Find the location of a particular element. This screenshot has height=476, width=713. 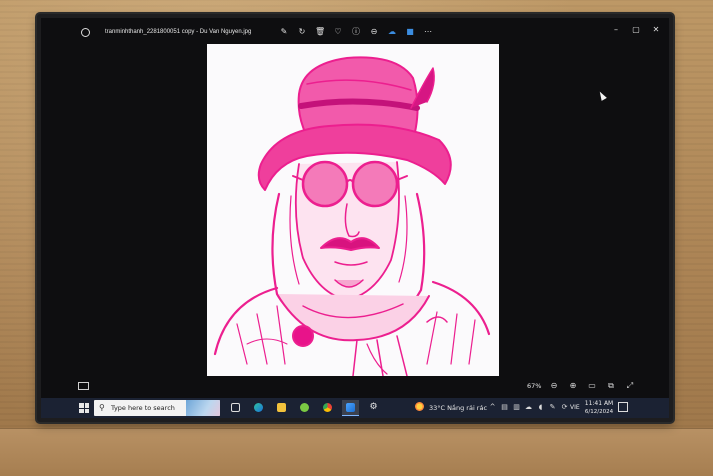

zoom-in-icon: ⊕ is located at coordinates (573, 386).